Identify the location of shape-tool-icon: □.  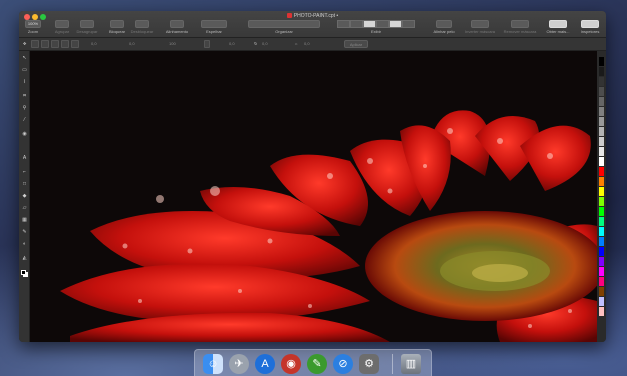
(24, 184).